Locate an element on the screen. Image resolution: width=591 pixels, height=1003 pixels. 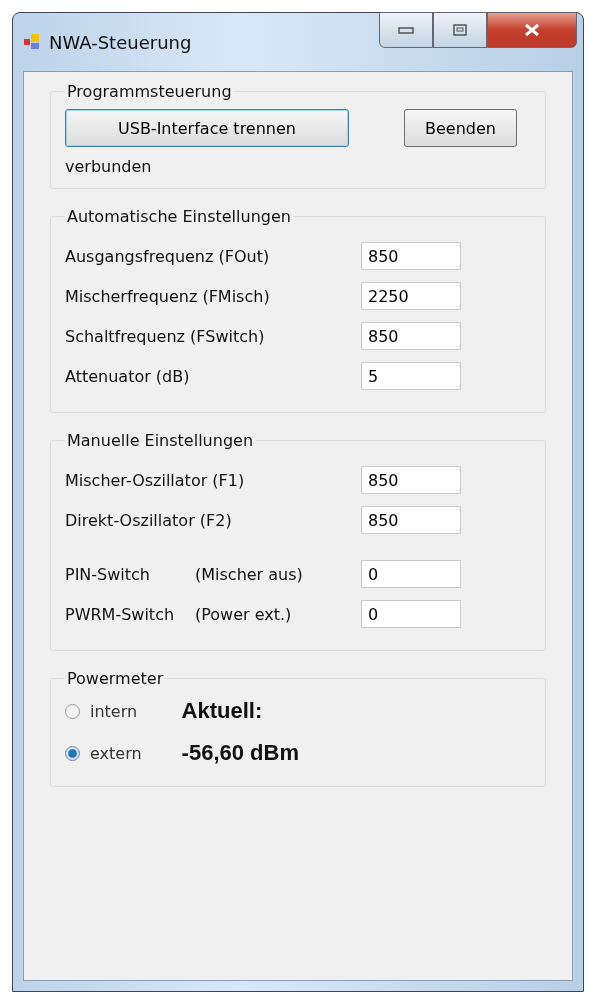
close-icon is located at coordinates (532, 30).